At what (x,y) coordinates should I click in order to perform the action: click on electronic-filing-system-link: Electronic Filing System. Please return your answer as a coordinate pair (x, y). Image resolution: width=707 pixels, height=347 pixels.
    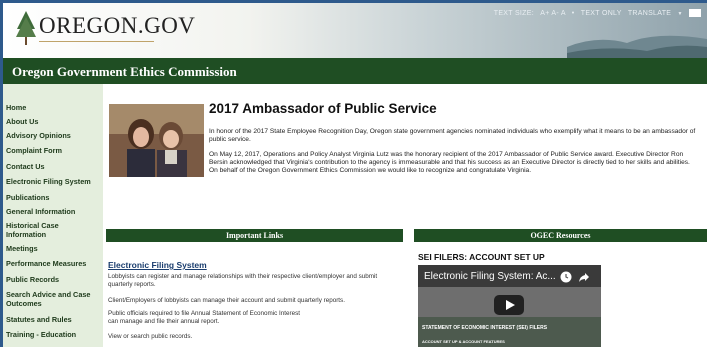
    Looking at the image, I should click on (157, 265).